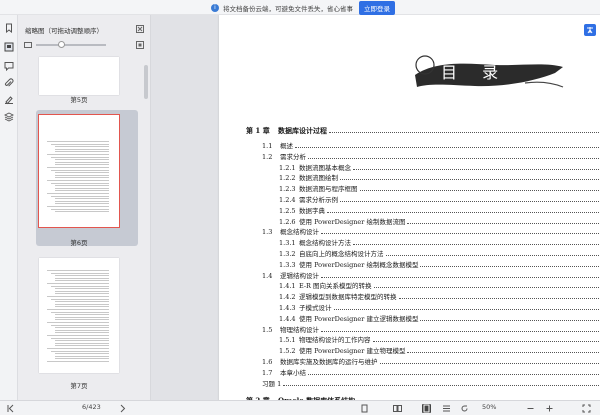 This screenshot has height=415, width=600. I want to click on toc-title: 本章小结, so click(293, 372).